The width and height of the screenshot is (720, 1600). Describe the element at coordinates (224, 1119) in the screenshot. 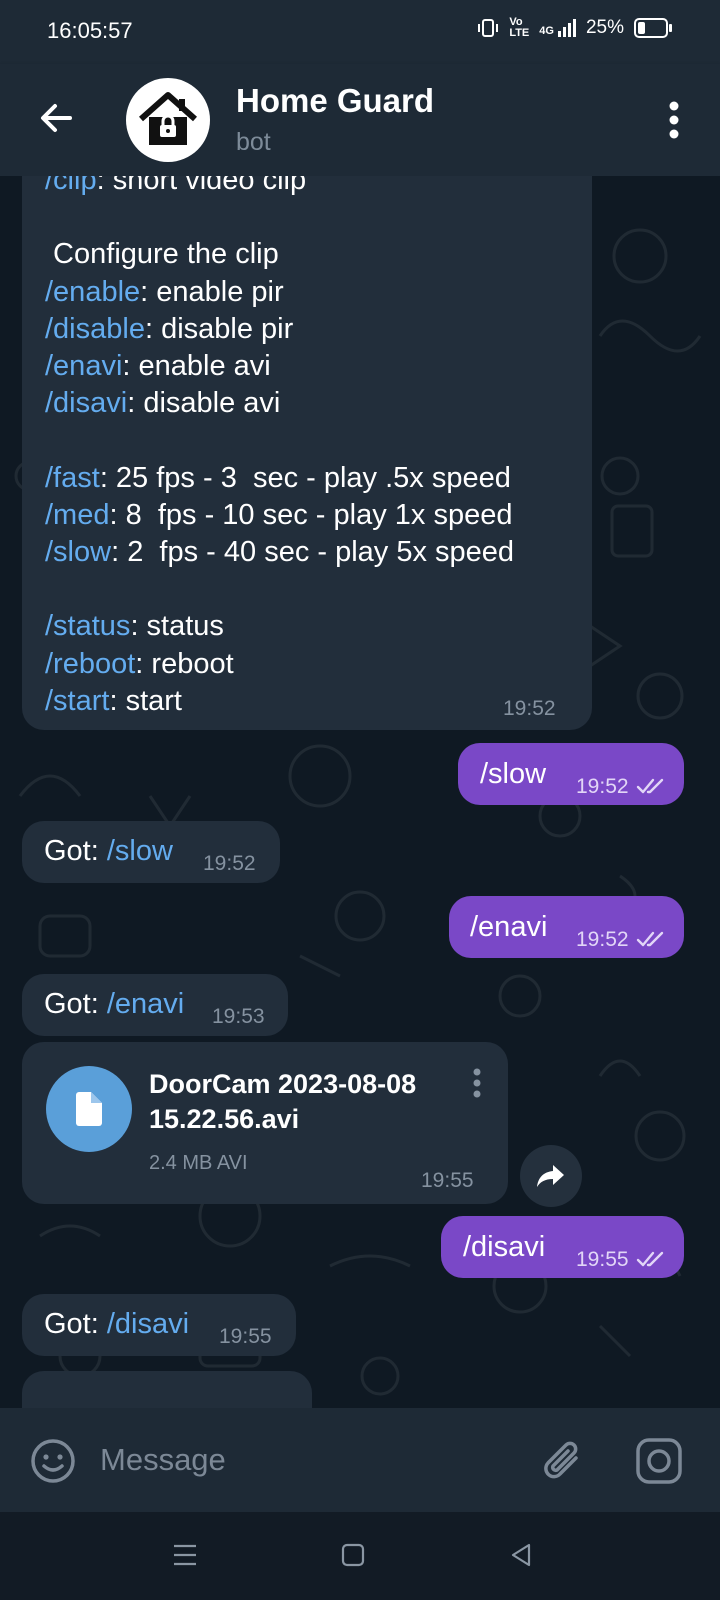

I see `file-name-line2: 15.22.56.avi` at that location.